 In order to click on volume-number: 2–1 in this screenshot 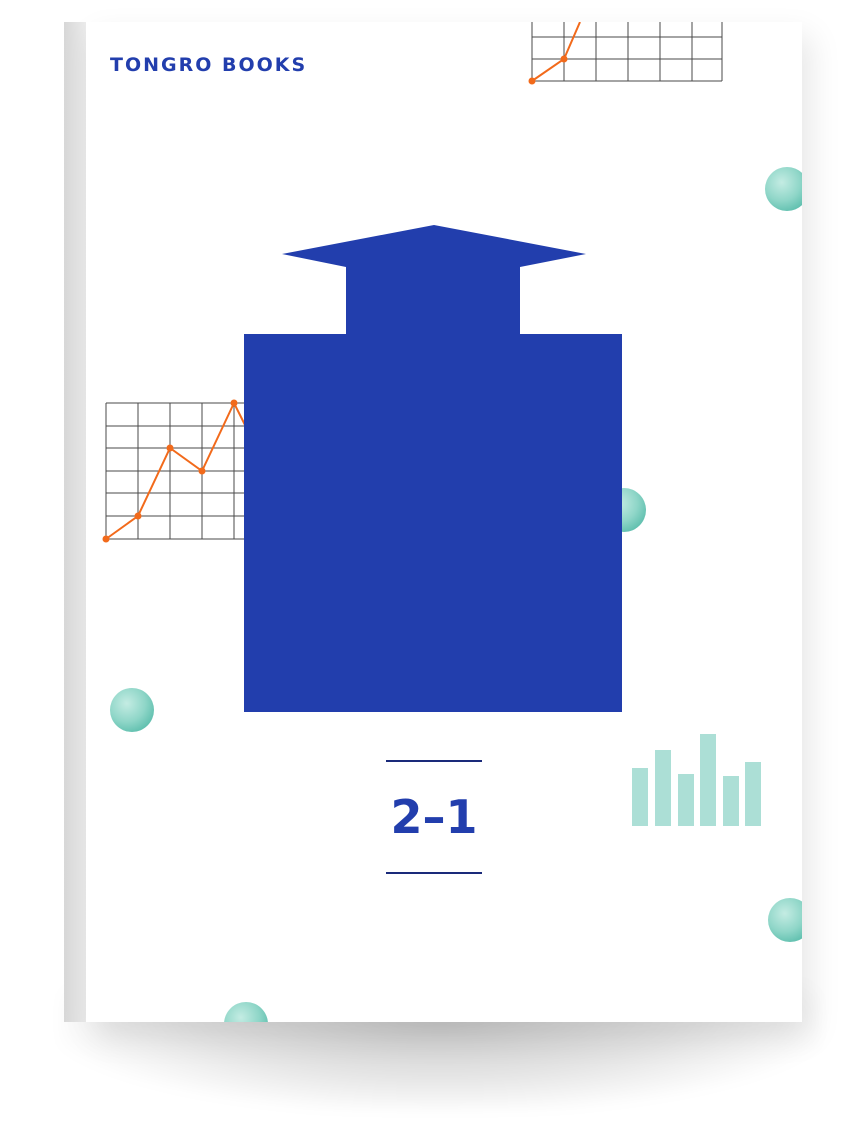, I will do `click(434, 817)`.